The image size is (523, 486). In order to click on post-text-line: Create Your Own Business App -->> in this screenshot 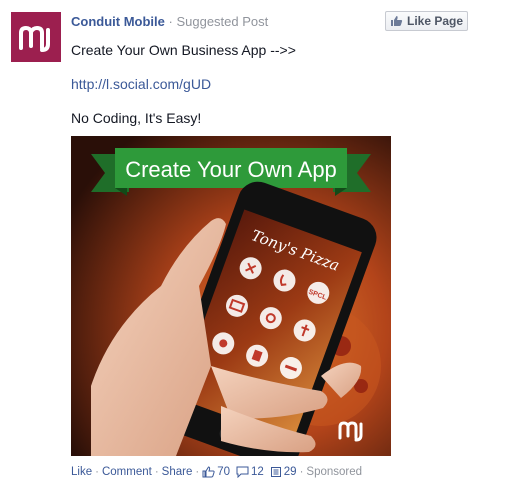, I will do `click(183, 50)`.